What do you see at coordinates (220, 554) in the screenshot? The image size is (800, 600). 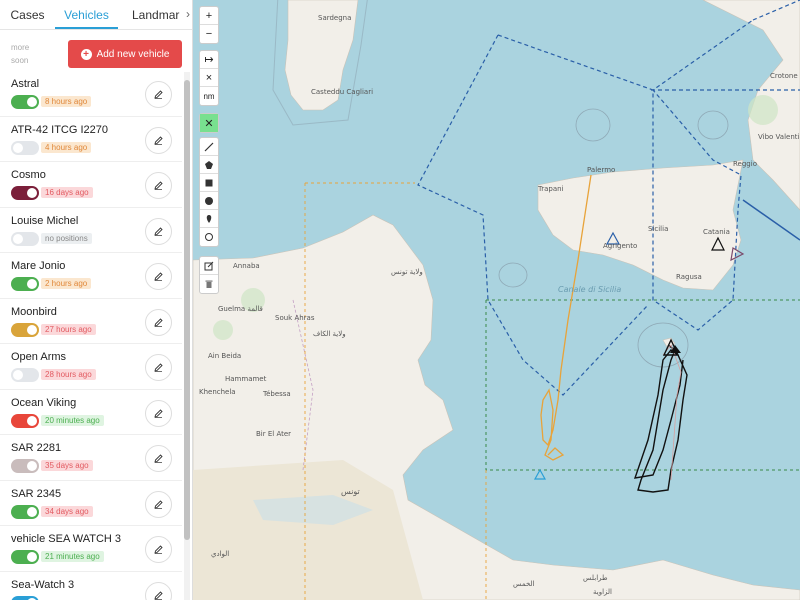 I see `label-el-wadi: الوادي` at bounding box center [220, 554].